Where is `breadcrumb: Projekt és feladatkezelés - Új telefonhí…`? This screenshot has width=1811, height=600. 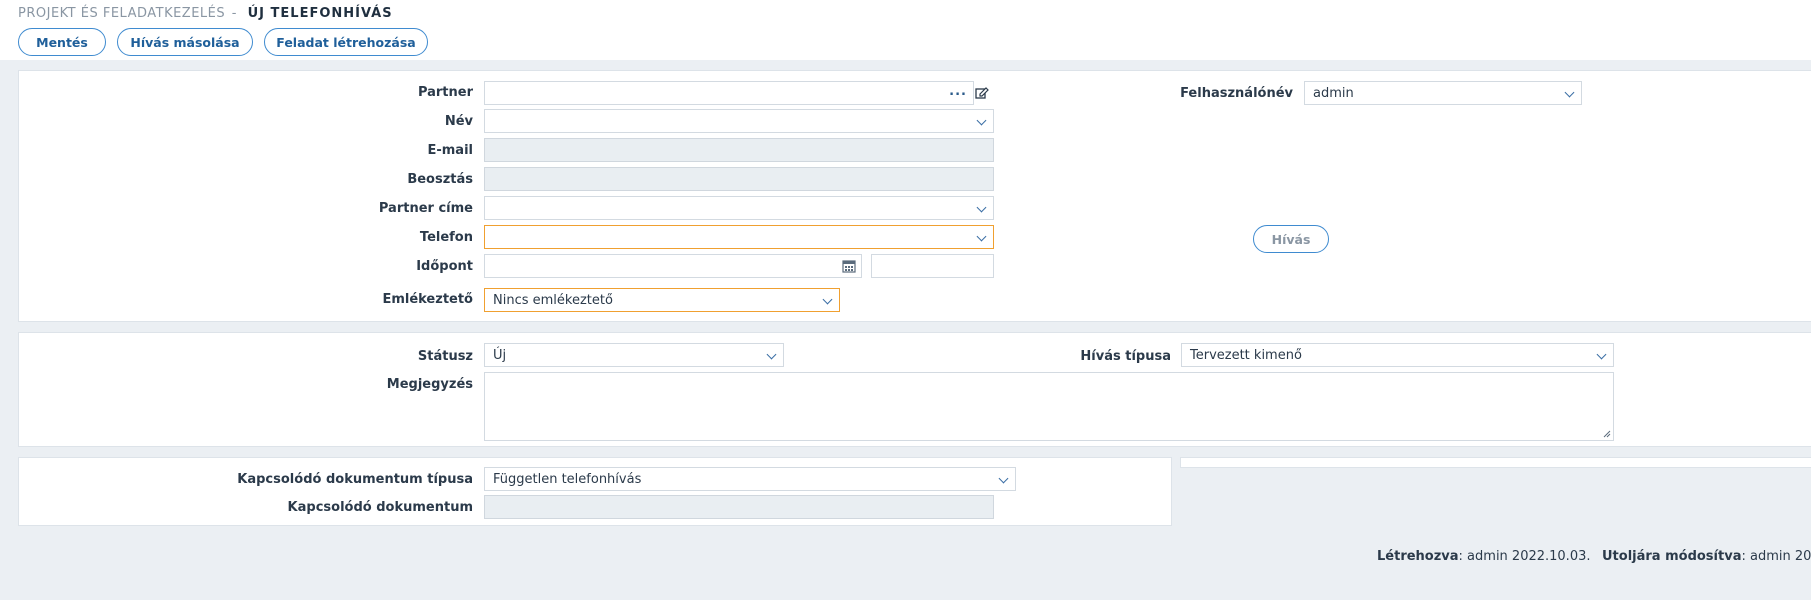
breadcrumb: Projekt és feladatkezelés - Új telefonhí… is located at coordinates (205, 13).